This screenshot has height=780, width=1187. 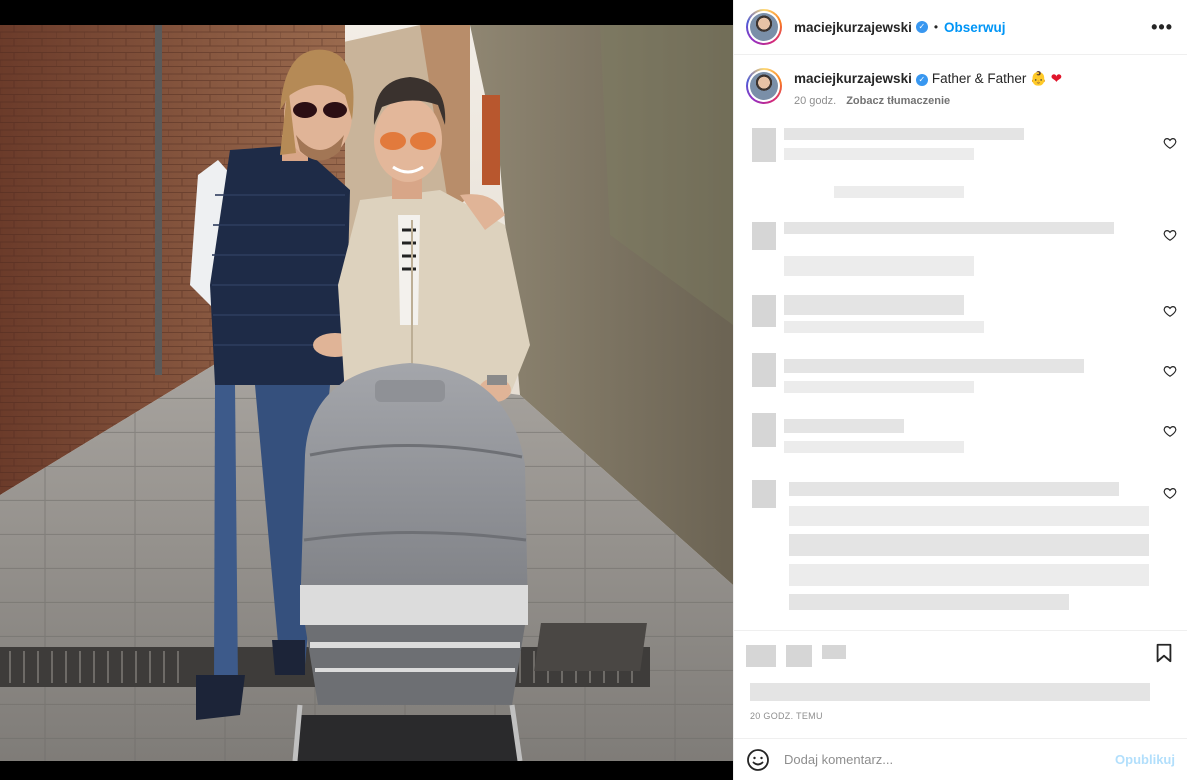 I want to click on author-username: maciejkurzajewski, so click(x=853, y=27).